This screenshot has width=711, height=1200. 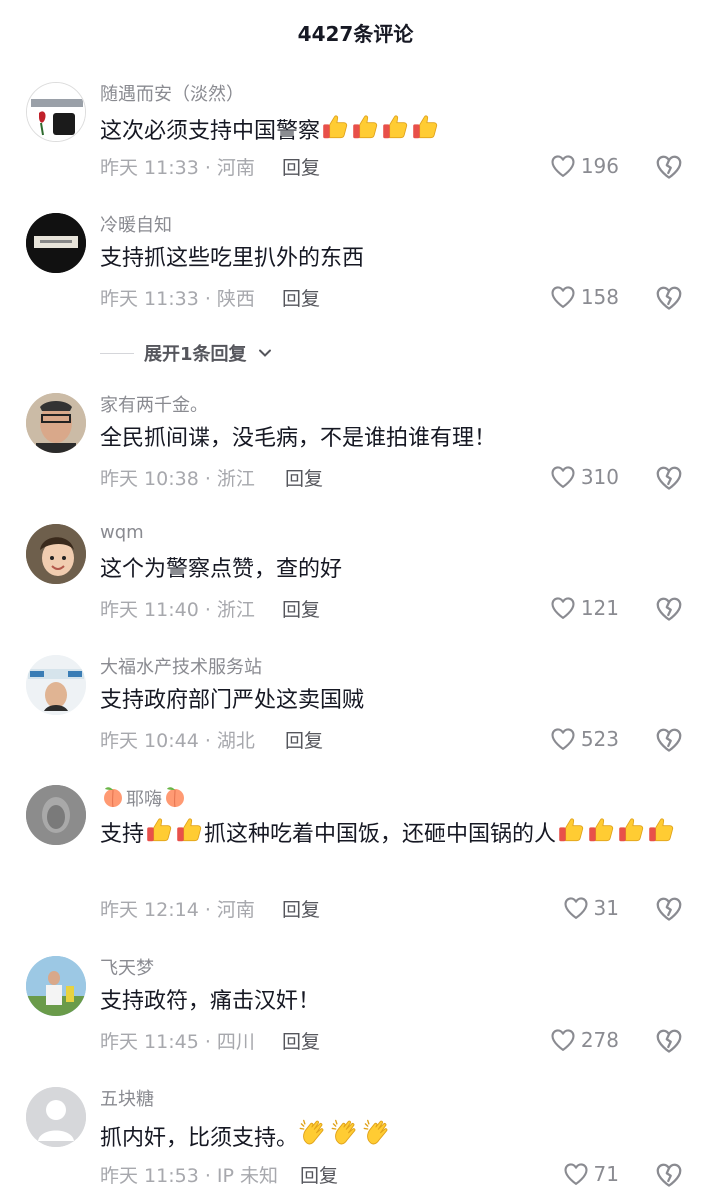 What do you see at coordinates (395, 833) in the screenshot?
I see `comment-text: 支持 抓这种吃着中国饭，还砸中国锅的人` at bounding box center [395, 833].